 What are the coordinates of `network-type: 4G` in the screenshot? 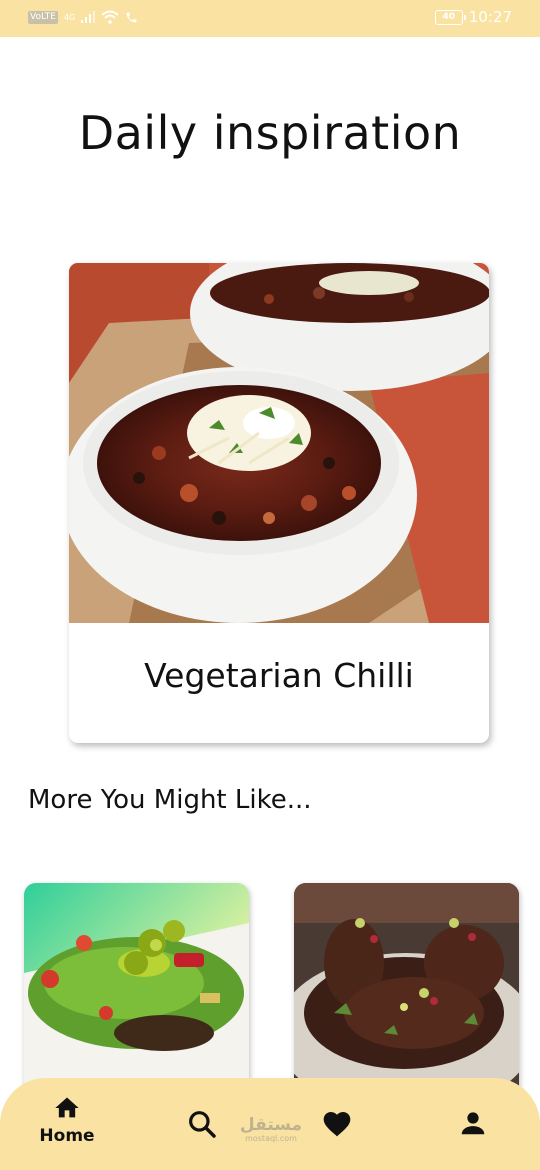 It's located at (69, 17).